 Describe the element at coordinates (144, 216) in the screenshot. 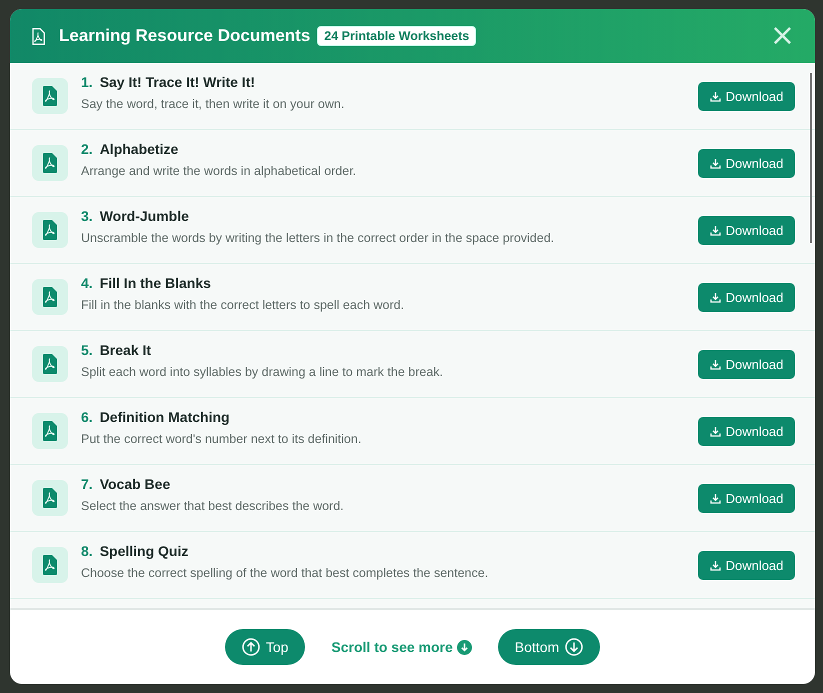

I see `document-title: Word-Jumble` at that location.